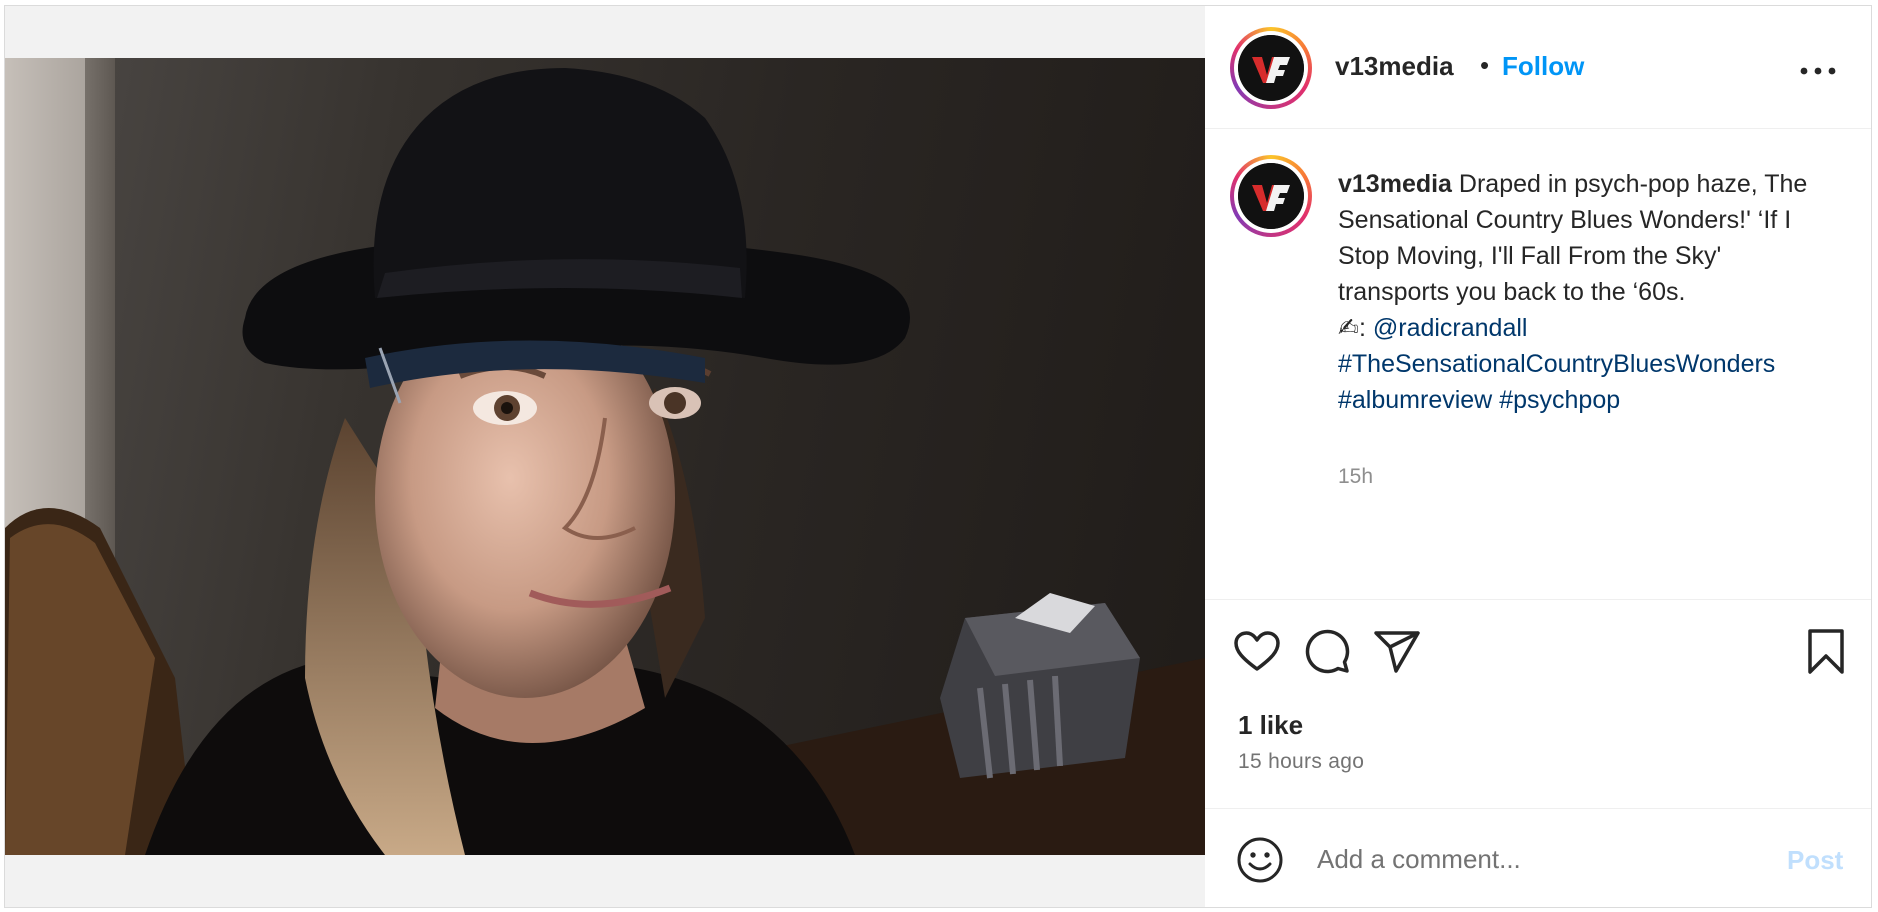  Describe the element at coordinates (1395, 184) in the screenshot. I see `caption-username: v13media` at that location.